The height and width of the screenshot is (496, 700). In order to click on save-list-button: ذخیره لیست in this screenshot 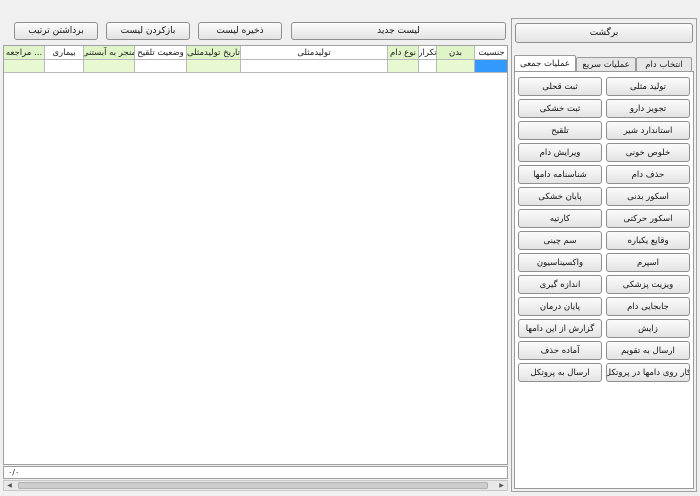, I will do `click(240, 31)`.